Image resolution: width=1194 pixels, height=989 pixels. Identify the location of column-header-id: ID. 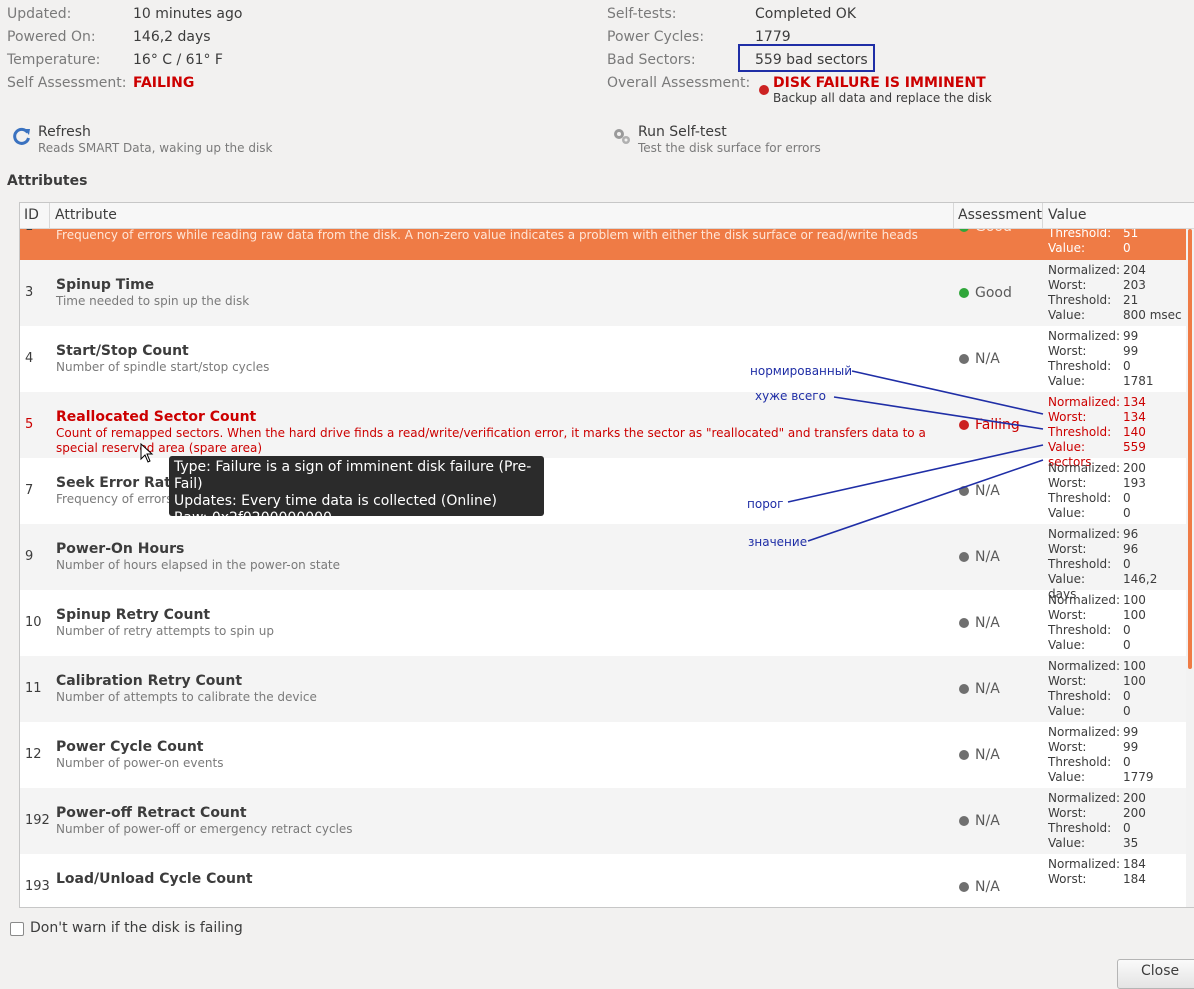
(31, 215).